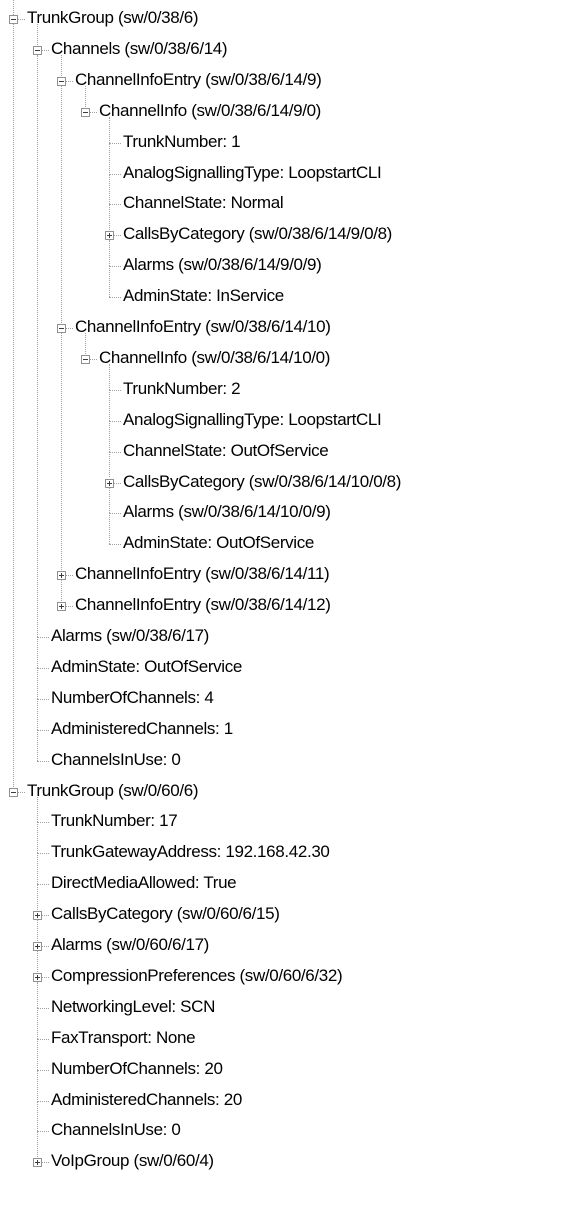 The image size is (582, 1219). I want to click on tree-node-channelinfoentry-9: ChannelInfoEntry (sw/0/38/6/14/9), so click(198, 80).